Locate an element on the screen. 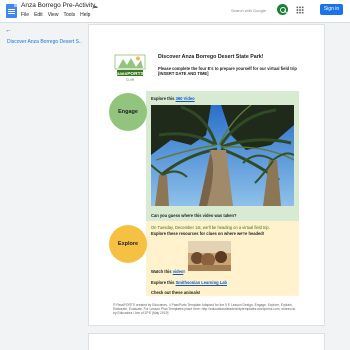 This screenshot has height=350, width=350. engage-label: Engage is located at coordinates (128, 112).